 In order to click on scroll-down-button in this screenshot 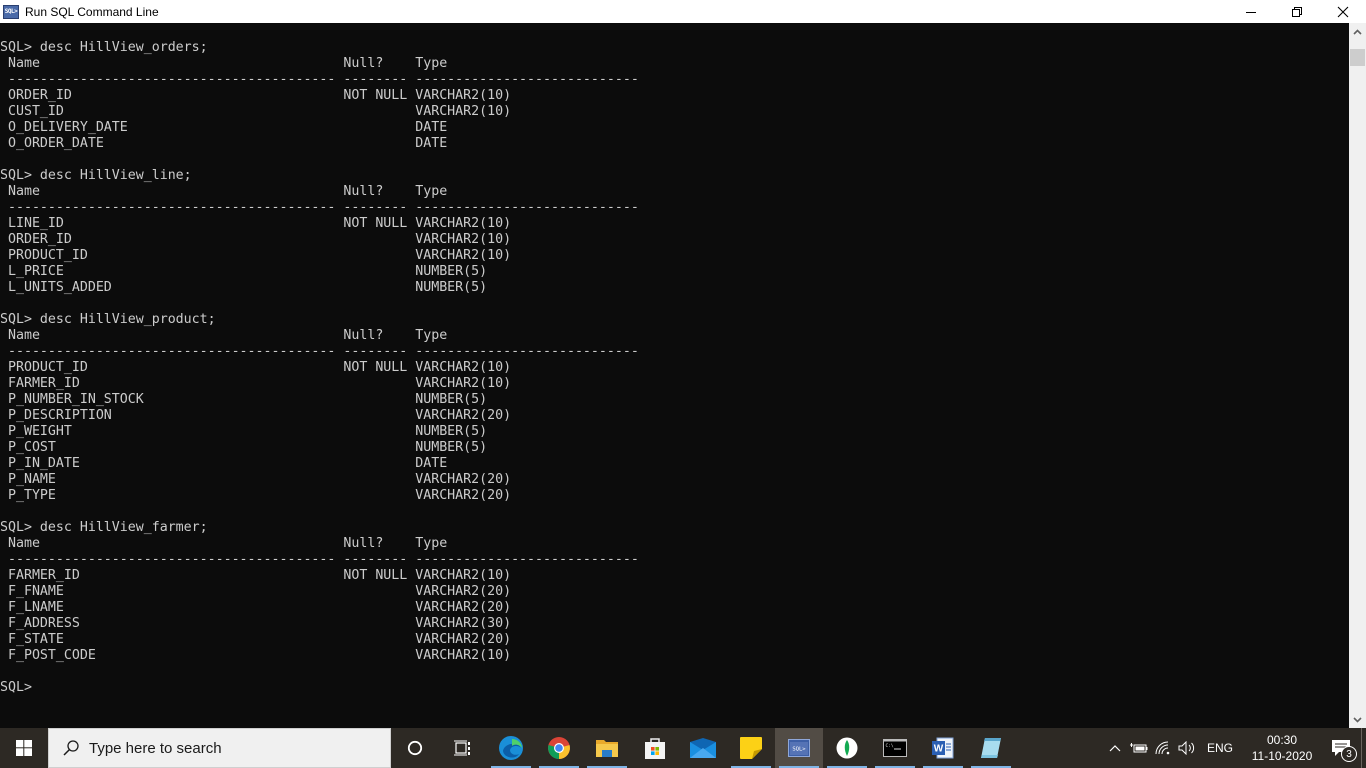, I will do `click(1357, 719)`.